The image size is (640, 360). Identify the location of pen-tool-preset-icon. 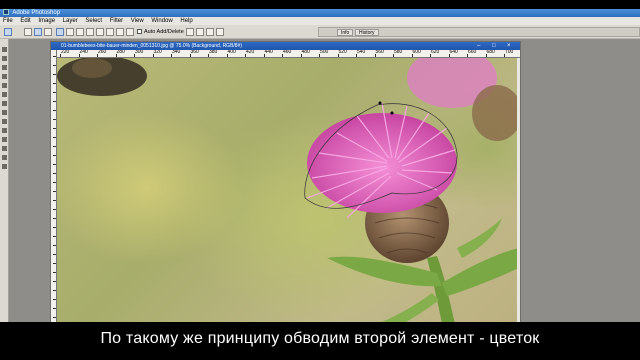
(8, 32).